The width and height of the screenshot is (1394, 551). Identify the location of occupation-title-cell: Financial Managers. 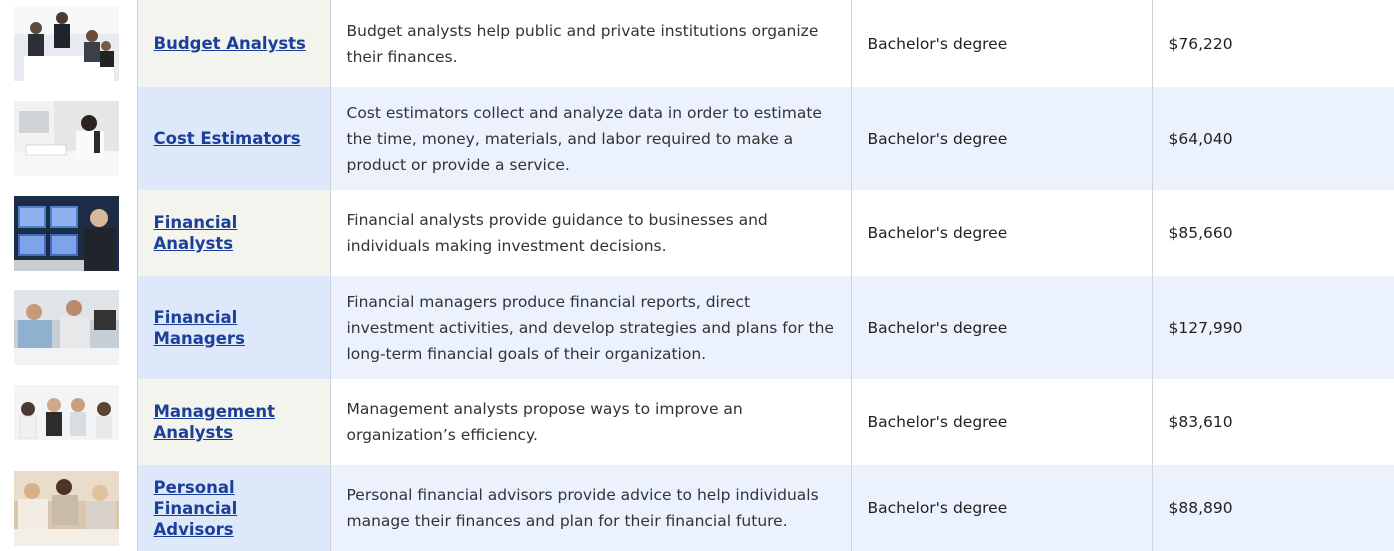
(233, 327).